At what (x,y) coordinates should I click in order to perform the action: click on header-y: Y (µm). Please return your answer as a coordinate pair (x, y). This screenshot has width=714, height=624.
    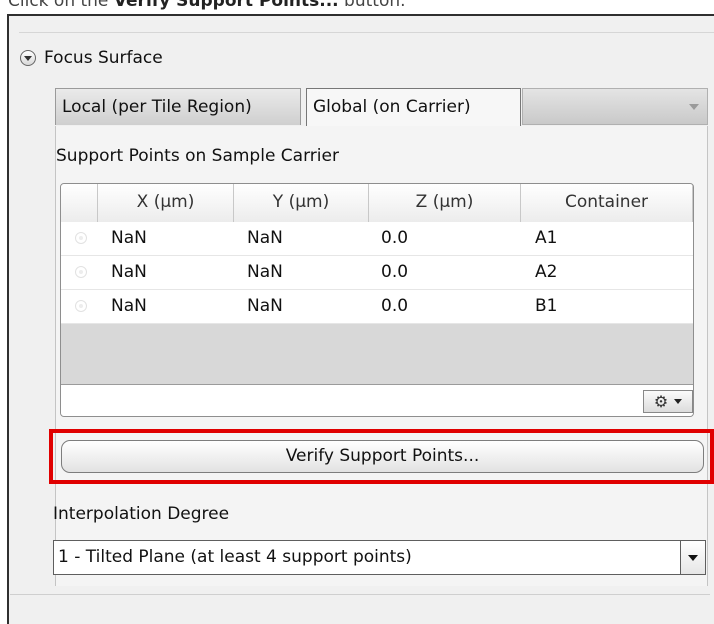
    Looking at the image, I should click on (301, 203).